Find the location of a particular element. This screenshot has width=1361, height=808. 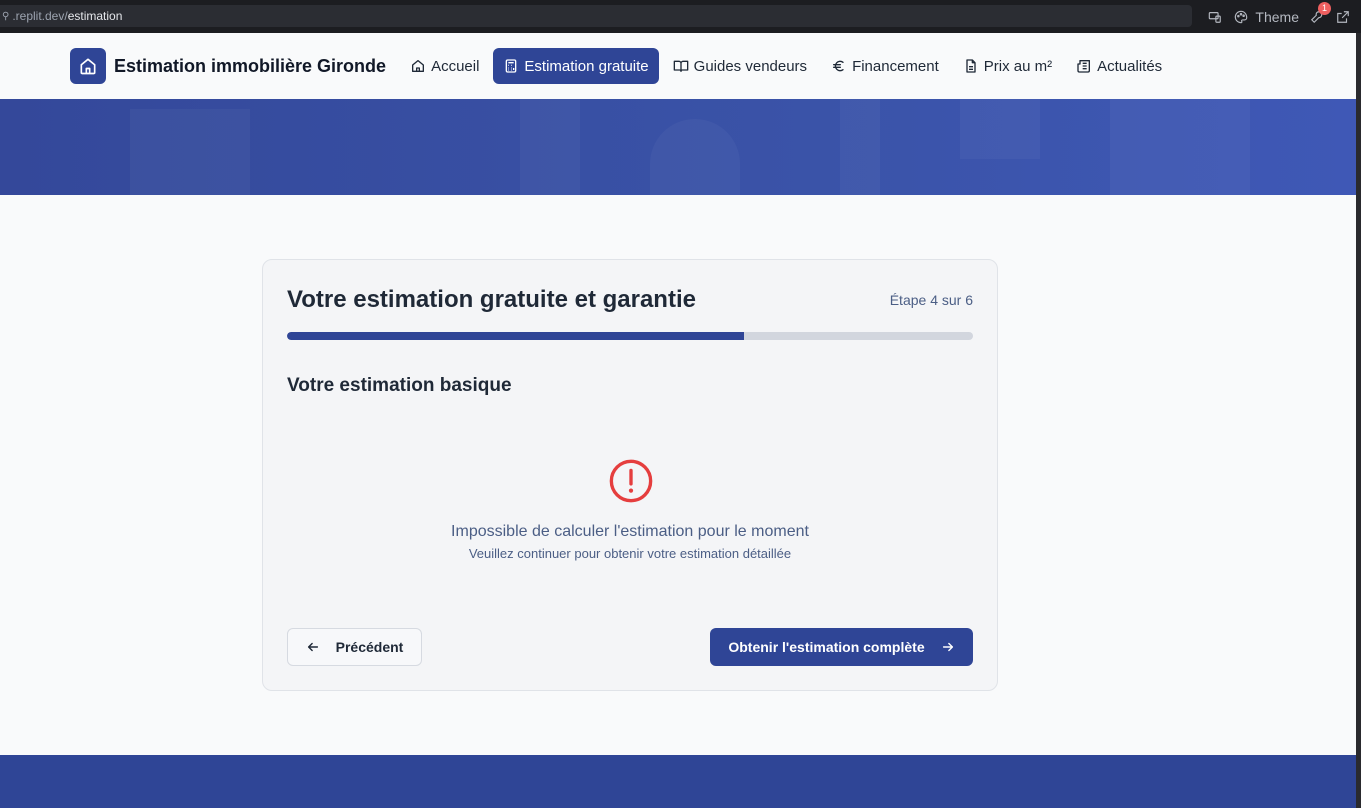

progress-fill is located at coordinates (516, 336).